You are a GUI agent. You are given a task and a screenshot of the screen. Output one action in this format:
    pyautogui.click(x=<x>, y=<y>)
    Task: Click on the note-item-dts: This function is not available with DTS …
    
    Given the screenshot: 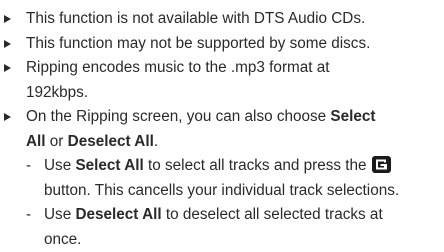 What is the action you would take?
    pyautogui.click(x=222, y=19)
    